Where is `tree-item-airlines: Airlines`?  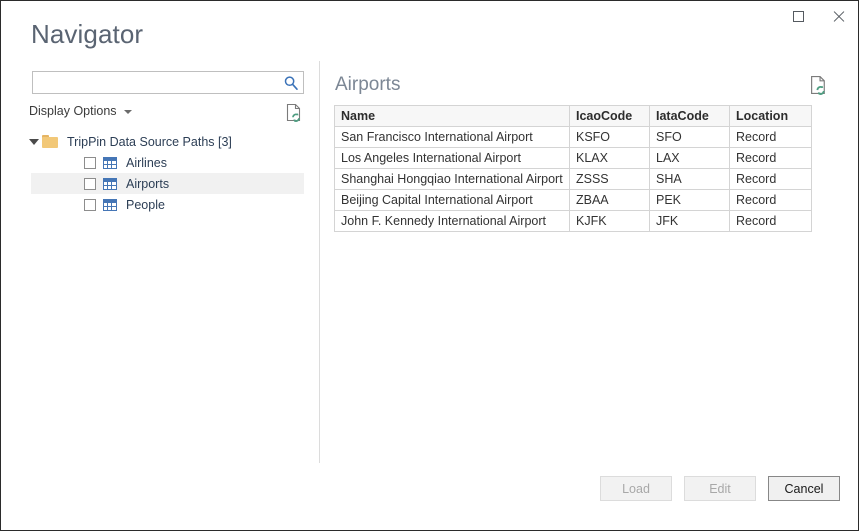
tree-item-airlines: Airlines is located at coordinates (167, 162).